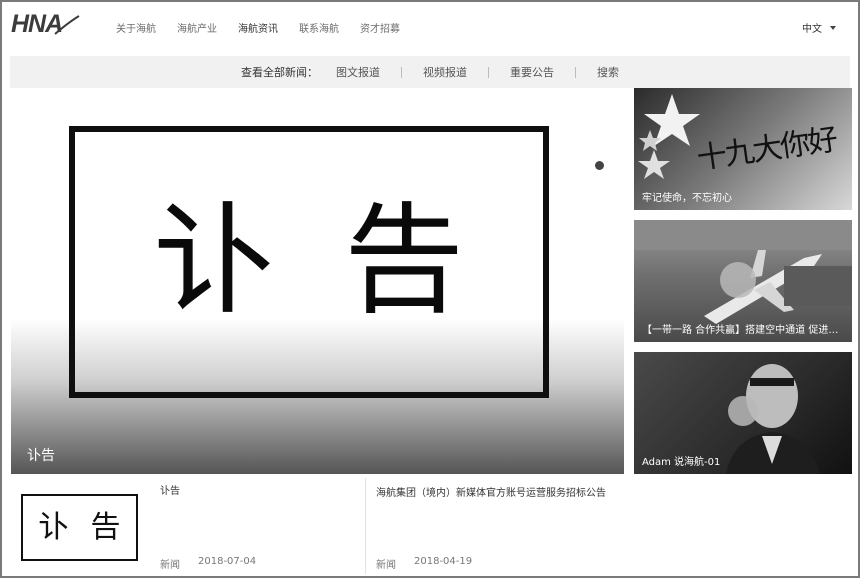 The image size is (860, 578). I want to click on news-list-item: 海航集团（境内）新媒体官方账号运营服务招标公告 新闻 2018-04-19, so click(492, 526).